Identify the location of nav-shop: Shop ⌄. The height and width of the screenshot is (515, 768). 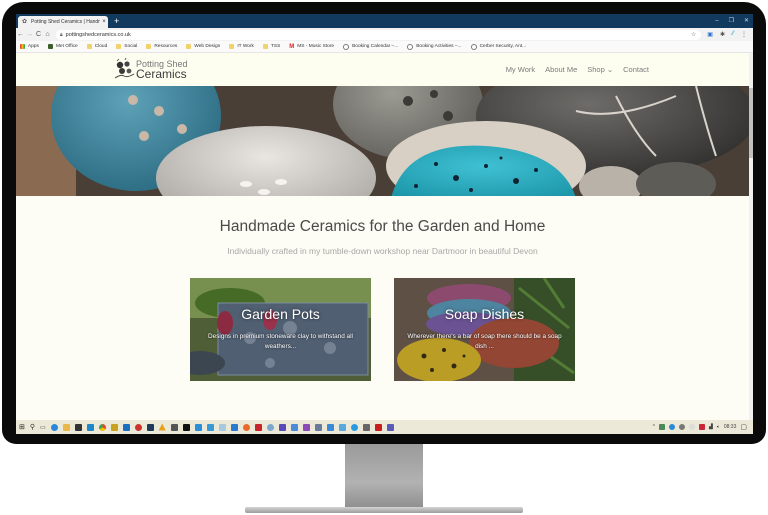
(600, 69).